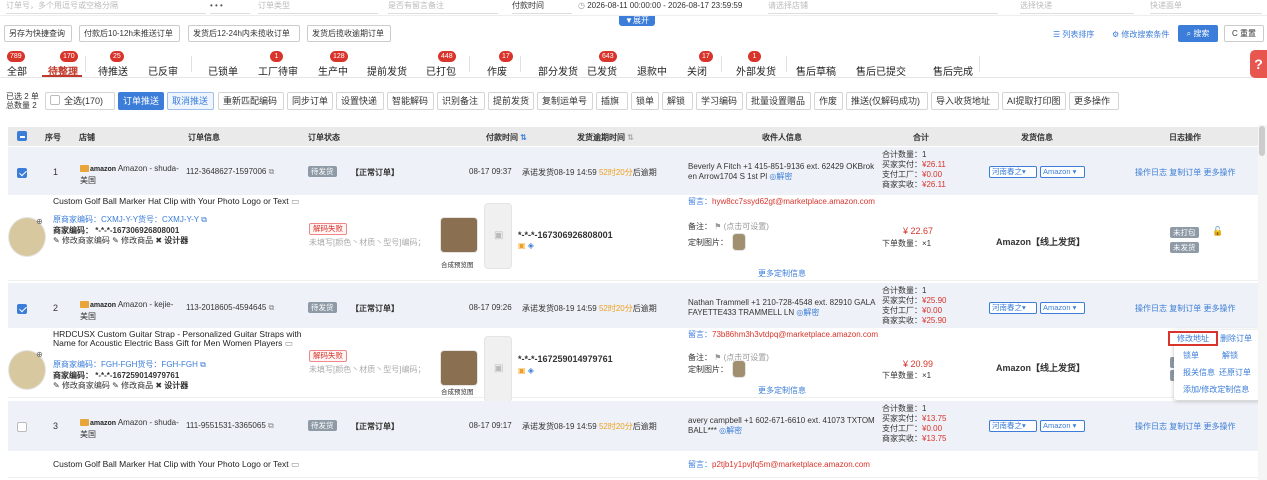  I want to click on edit-code-link: ✎ 修改商家编码, so click(81, 385).